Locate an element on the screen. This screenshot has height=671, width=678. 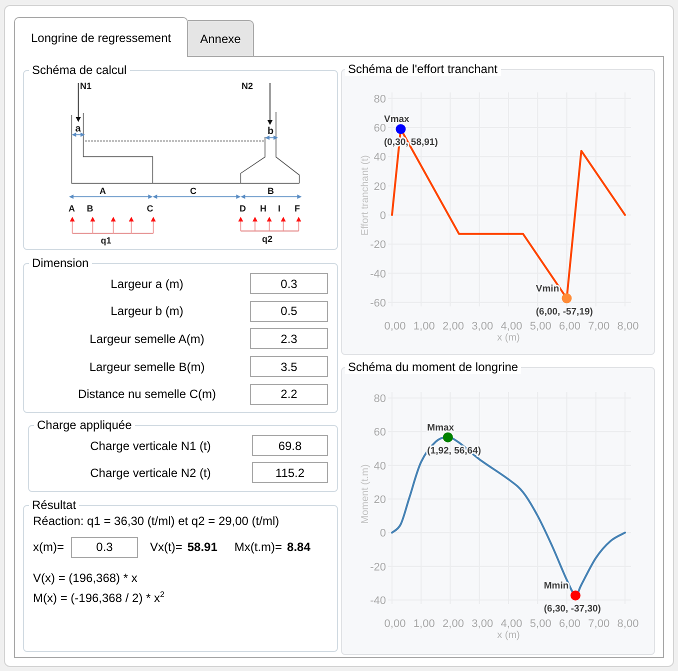
annotation-label: Mmax is located at coordinates (440, 428).